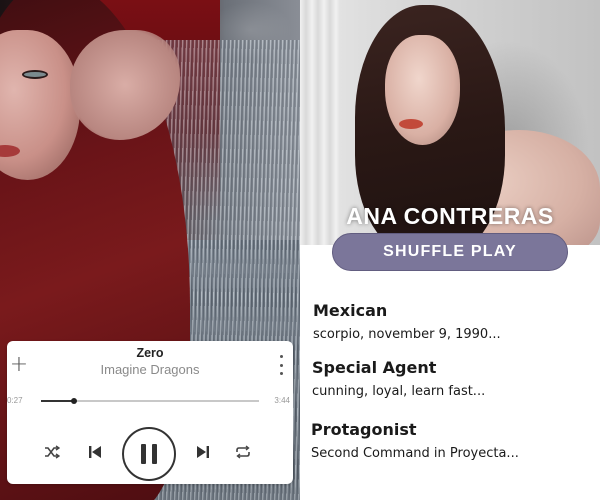 This screenshot has height=500, width=600. Describe the element at coordinates (57, 401) in the screenshot. I see `progress-fill` at that location.